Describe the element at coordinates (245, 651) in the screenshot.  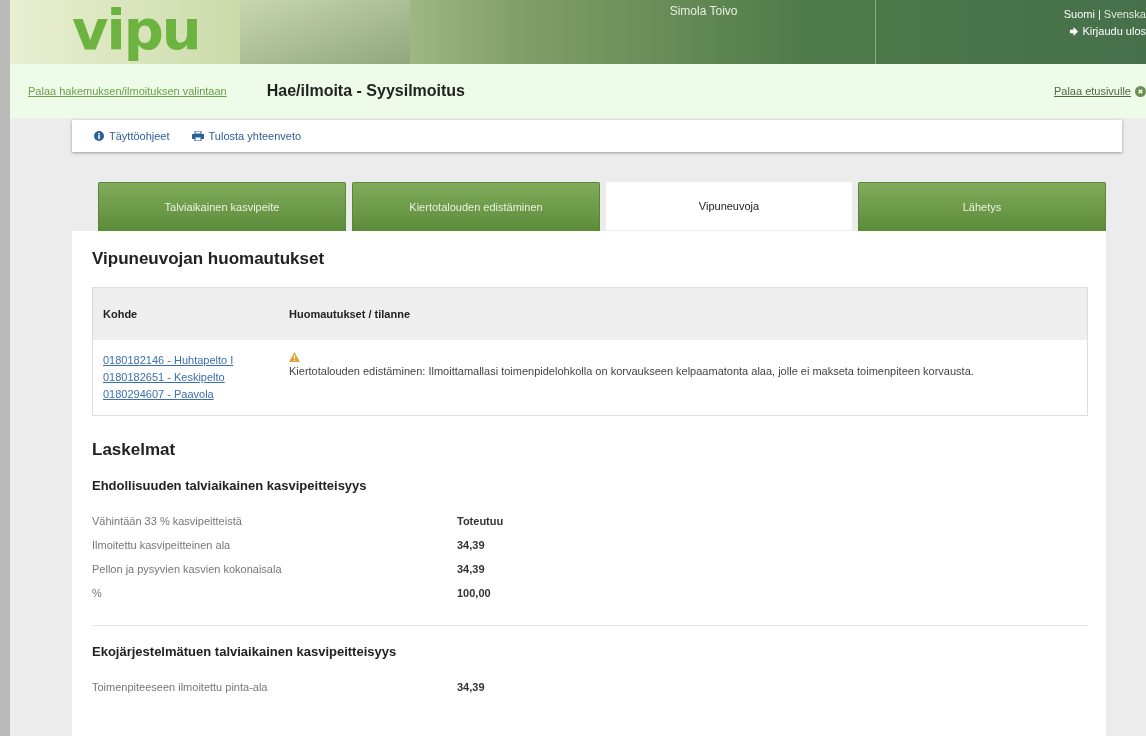
I see `subsection-heading: Ekojärjestelmätuen talviaikainen kasvipeitteisyys` at that location.